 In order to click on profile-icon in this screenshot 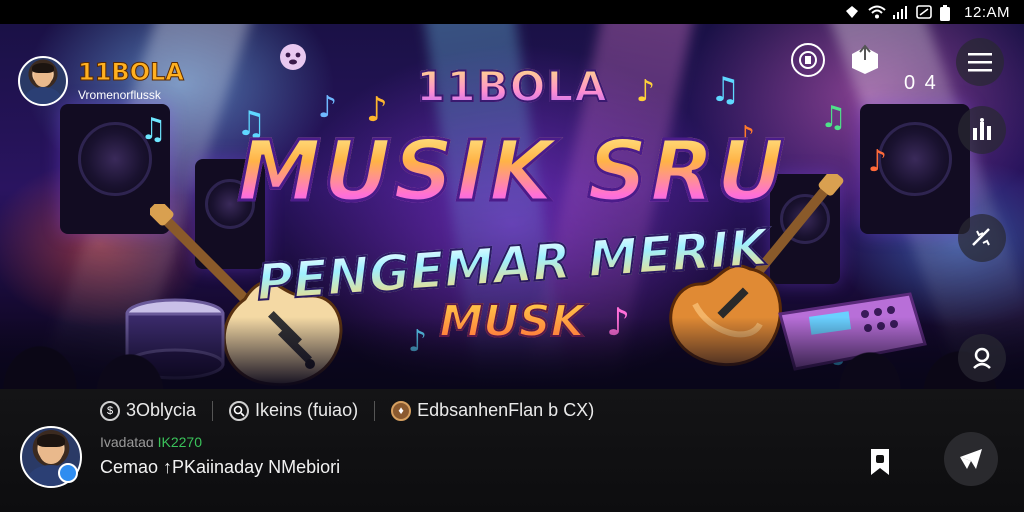, I will do `click(982, 358)`.